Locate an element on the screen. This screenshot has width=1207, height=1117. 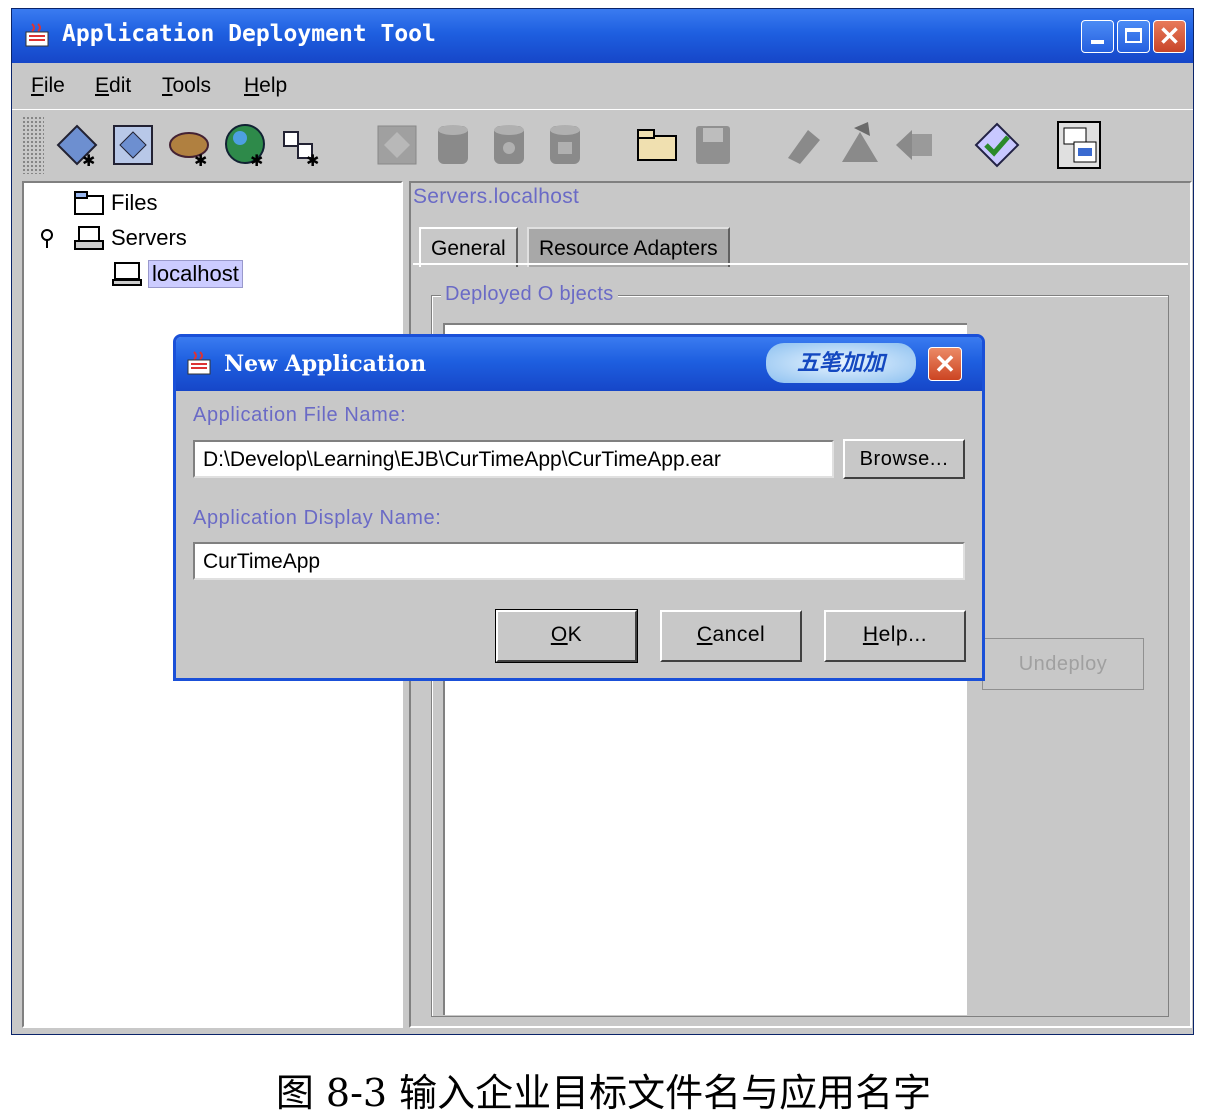
deployed-objects-label: Deployed O bjects is located at coordinates (529, 294).